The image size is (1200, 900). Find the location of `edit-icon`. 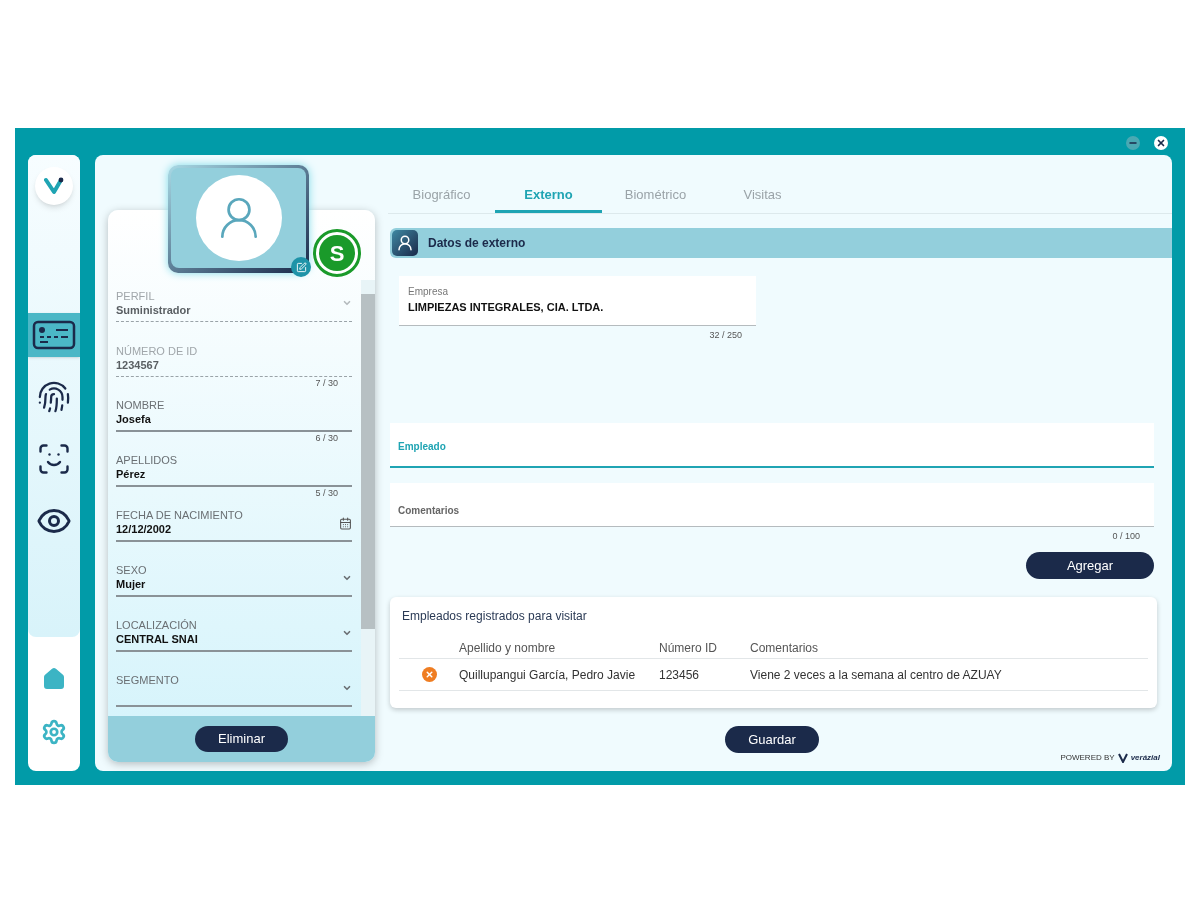

edit-icon is located at coordinates (301, 267).